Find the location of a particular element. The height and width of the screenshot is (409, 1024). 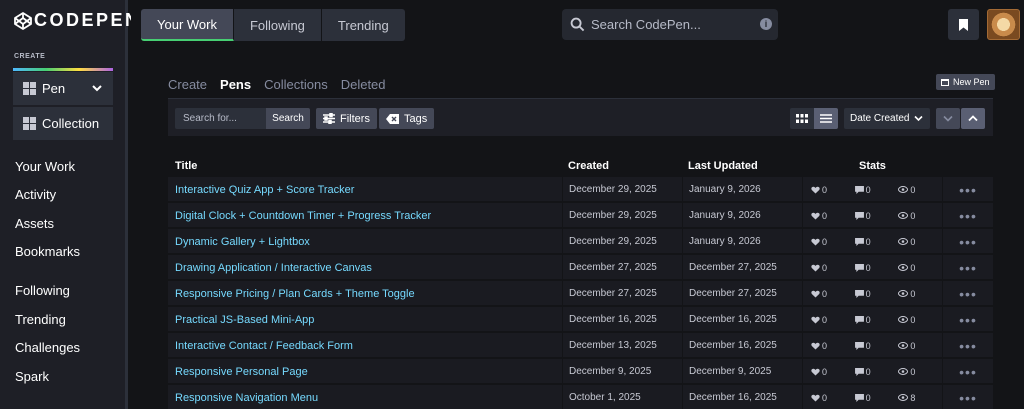

sidebar-item-bookmarks: Bookmarks is located at coordinates (47, 251).